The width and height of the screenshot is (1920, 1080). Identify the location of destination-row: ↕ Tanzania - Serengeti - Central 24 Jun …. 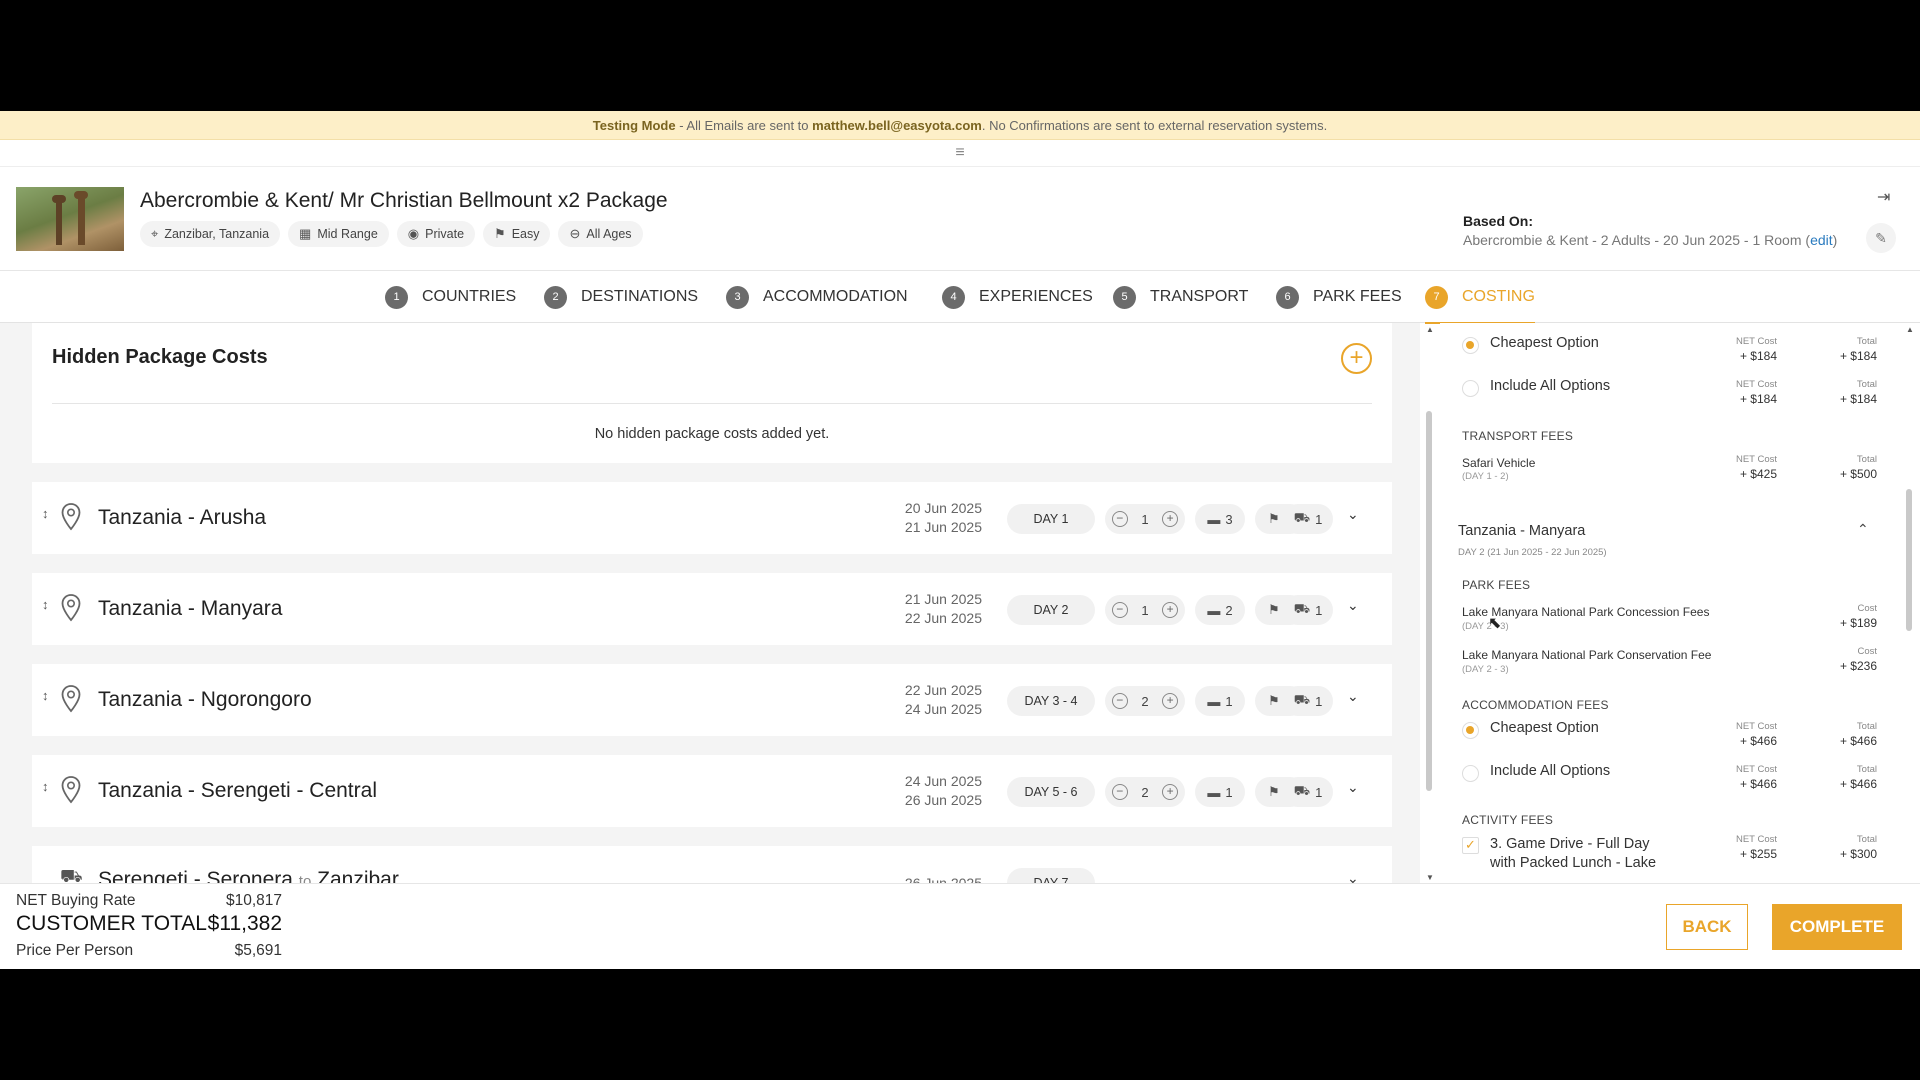
(712, 791).